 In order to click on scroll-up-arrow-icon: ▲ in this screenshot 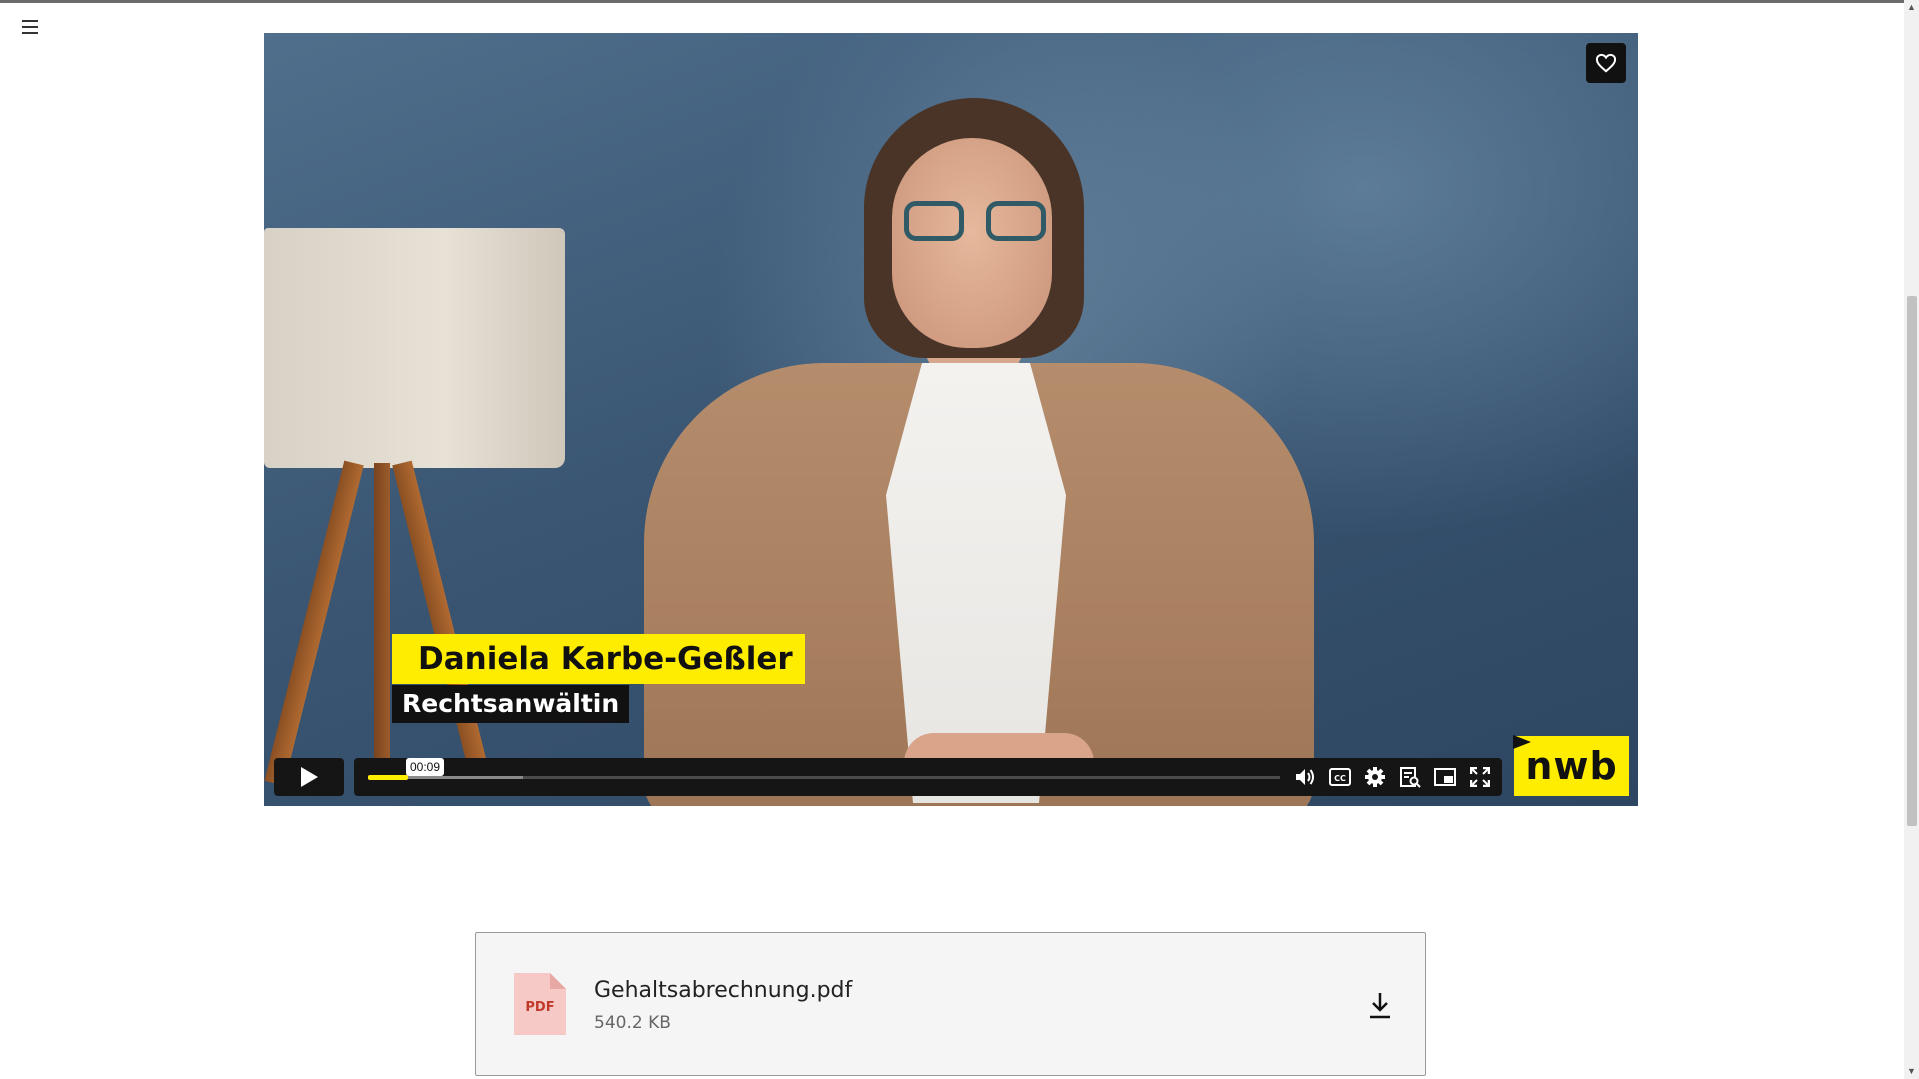, I will do `click(1911, 7)`.